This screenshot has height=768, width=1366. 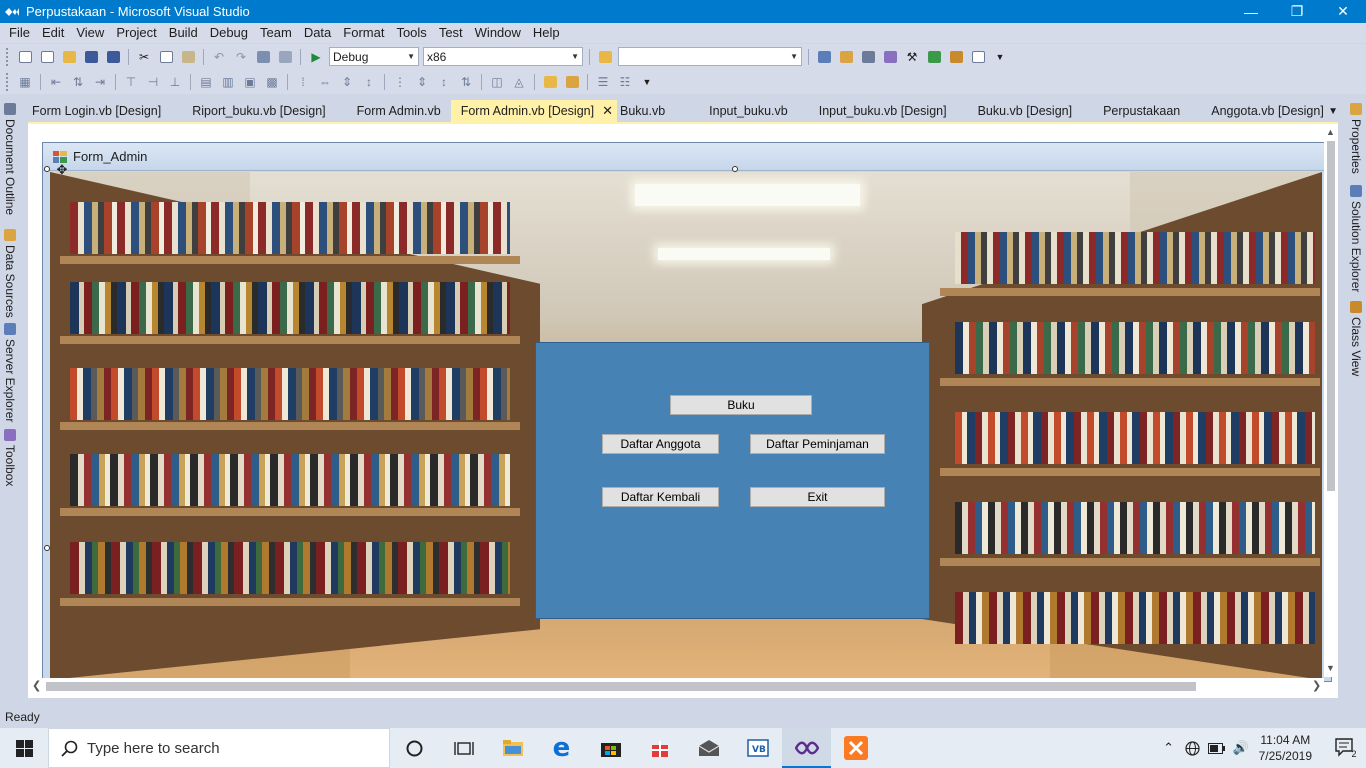 I want to click on task-view-icon, so click(x=463, y=748).